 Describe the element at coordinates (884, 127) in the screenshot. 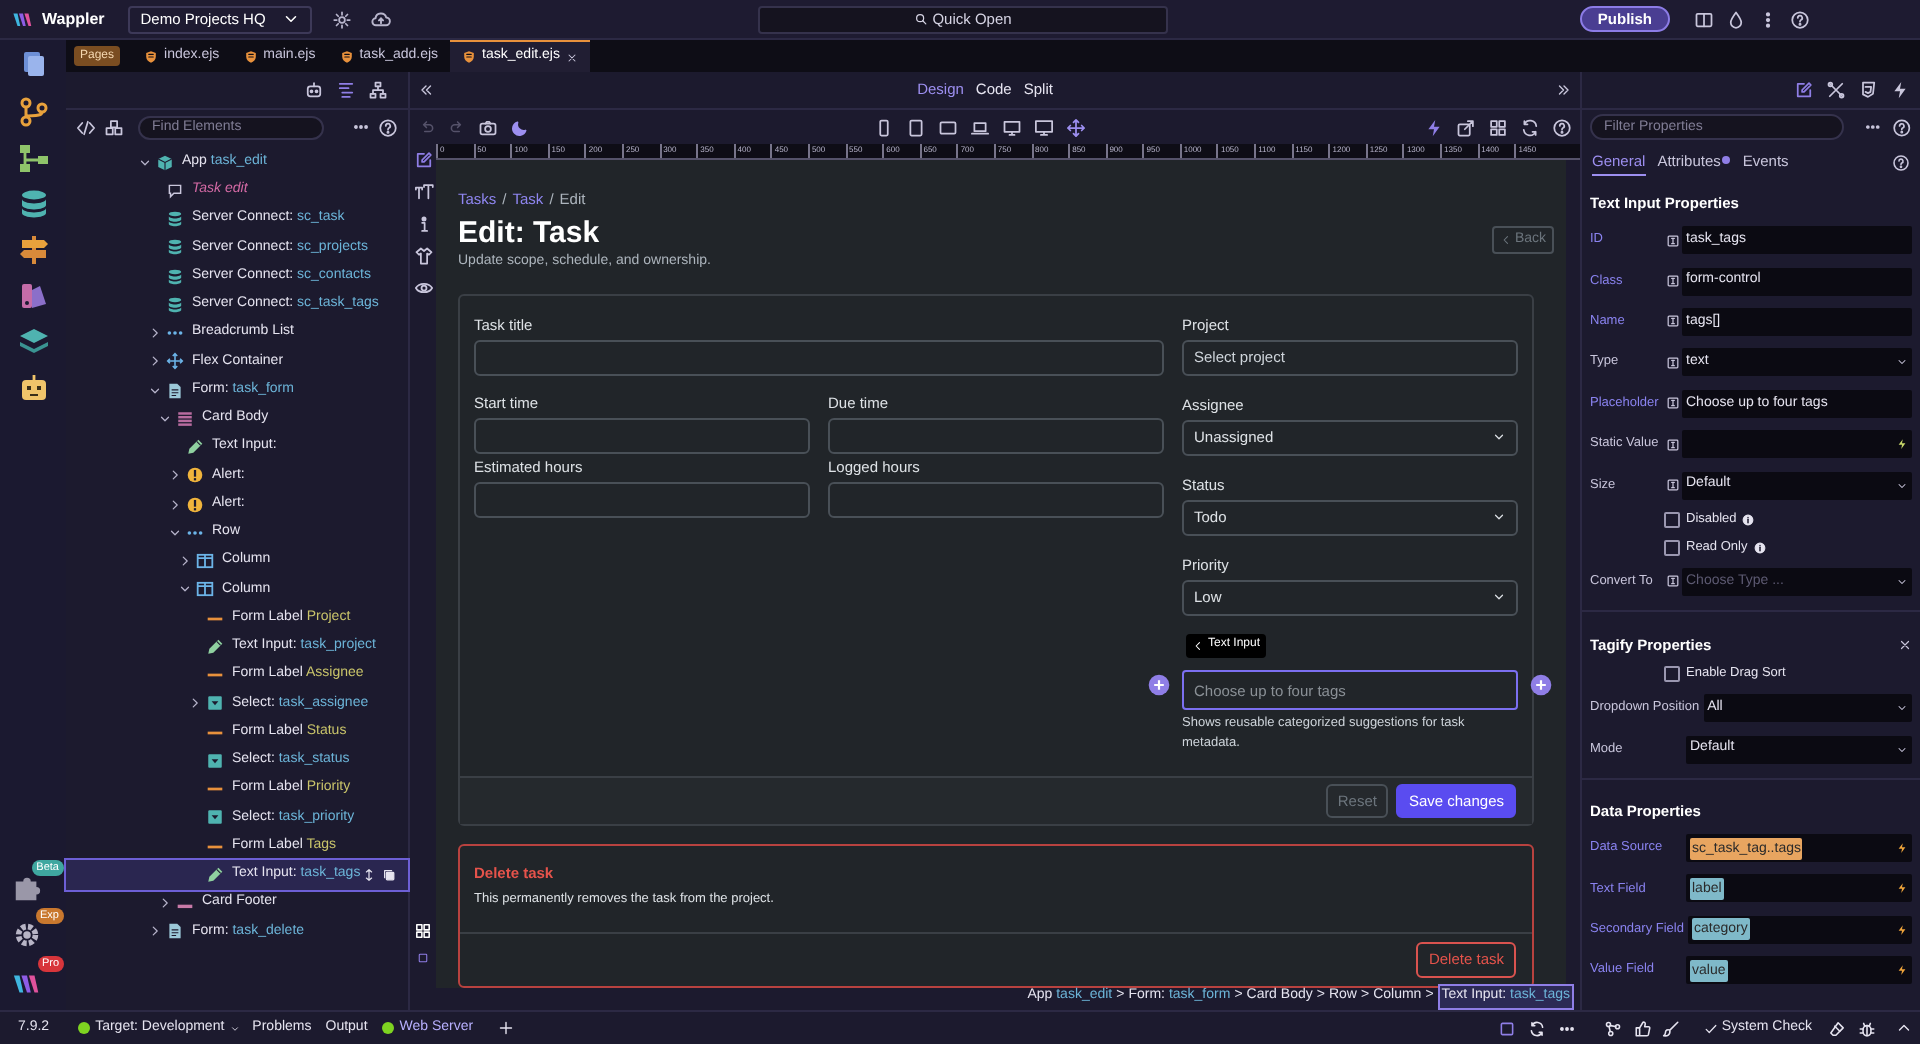

I see `phone-icon` at that location.